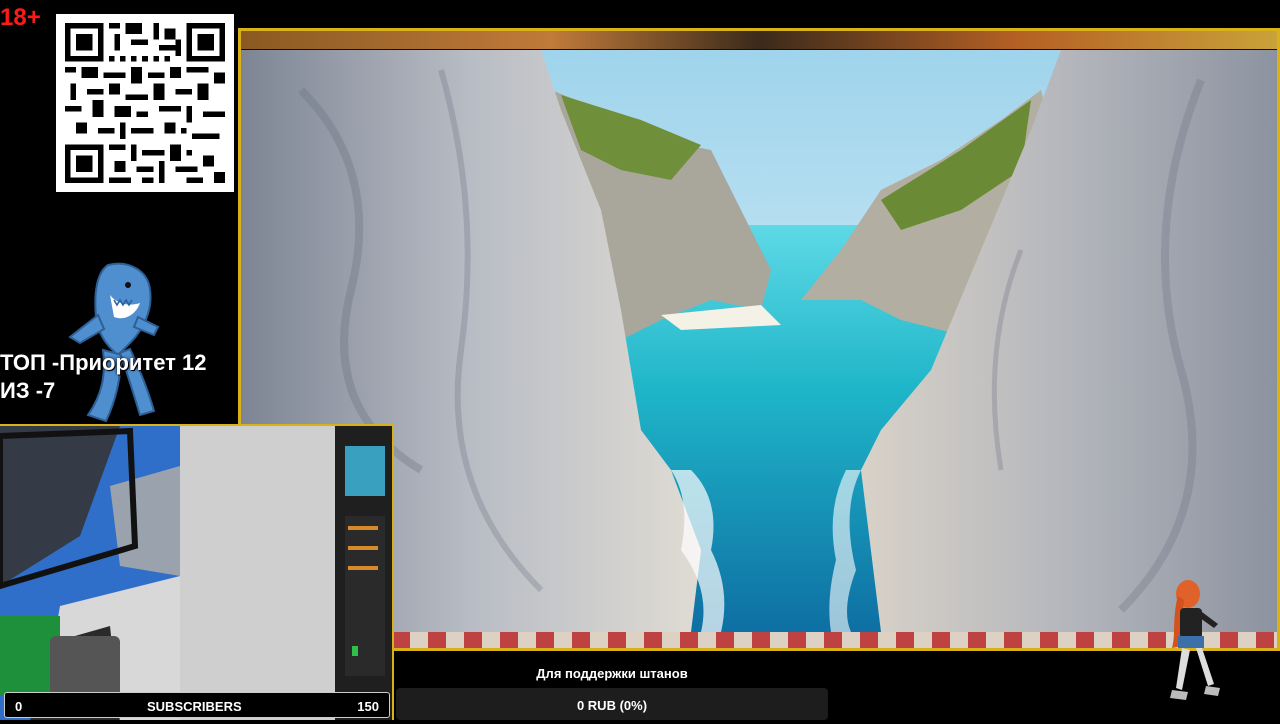 Image resolution: width=1280 pixels, height=724 pixels. I want to click on subscribers-goal-bar: 0 SUBSCRIBERS 150, so click(197, 705).